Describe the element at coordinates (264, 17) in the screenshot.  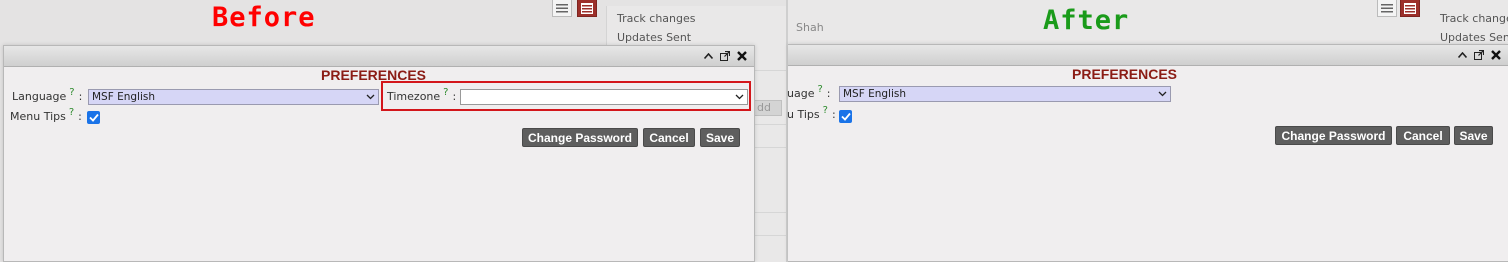
I see `before-label: Before` at that location.